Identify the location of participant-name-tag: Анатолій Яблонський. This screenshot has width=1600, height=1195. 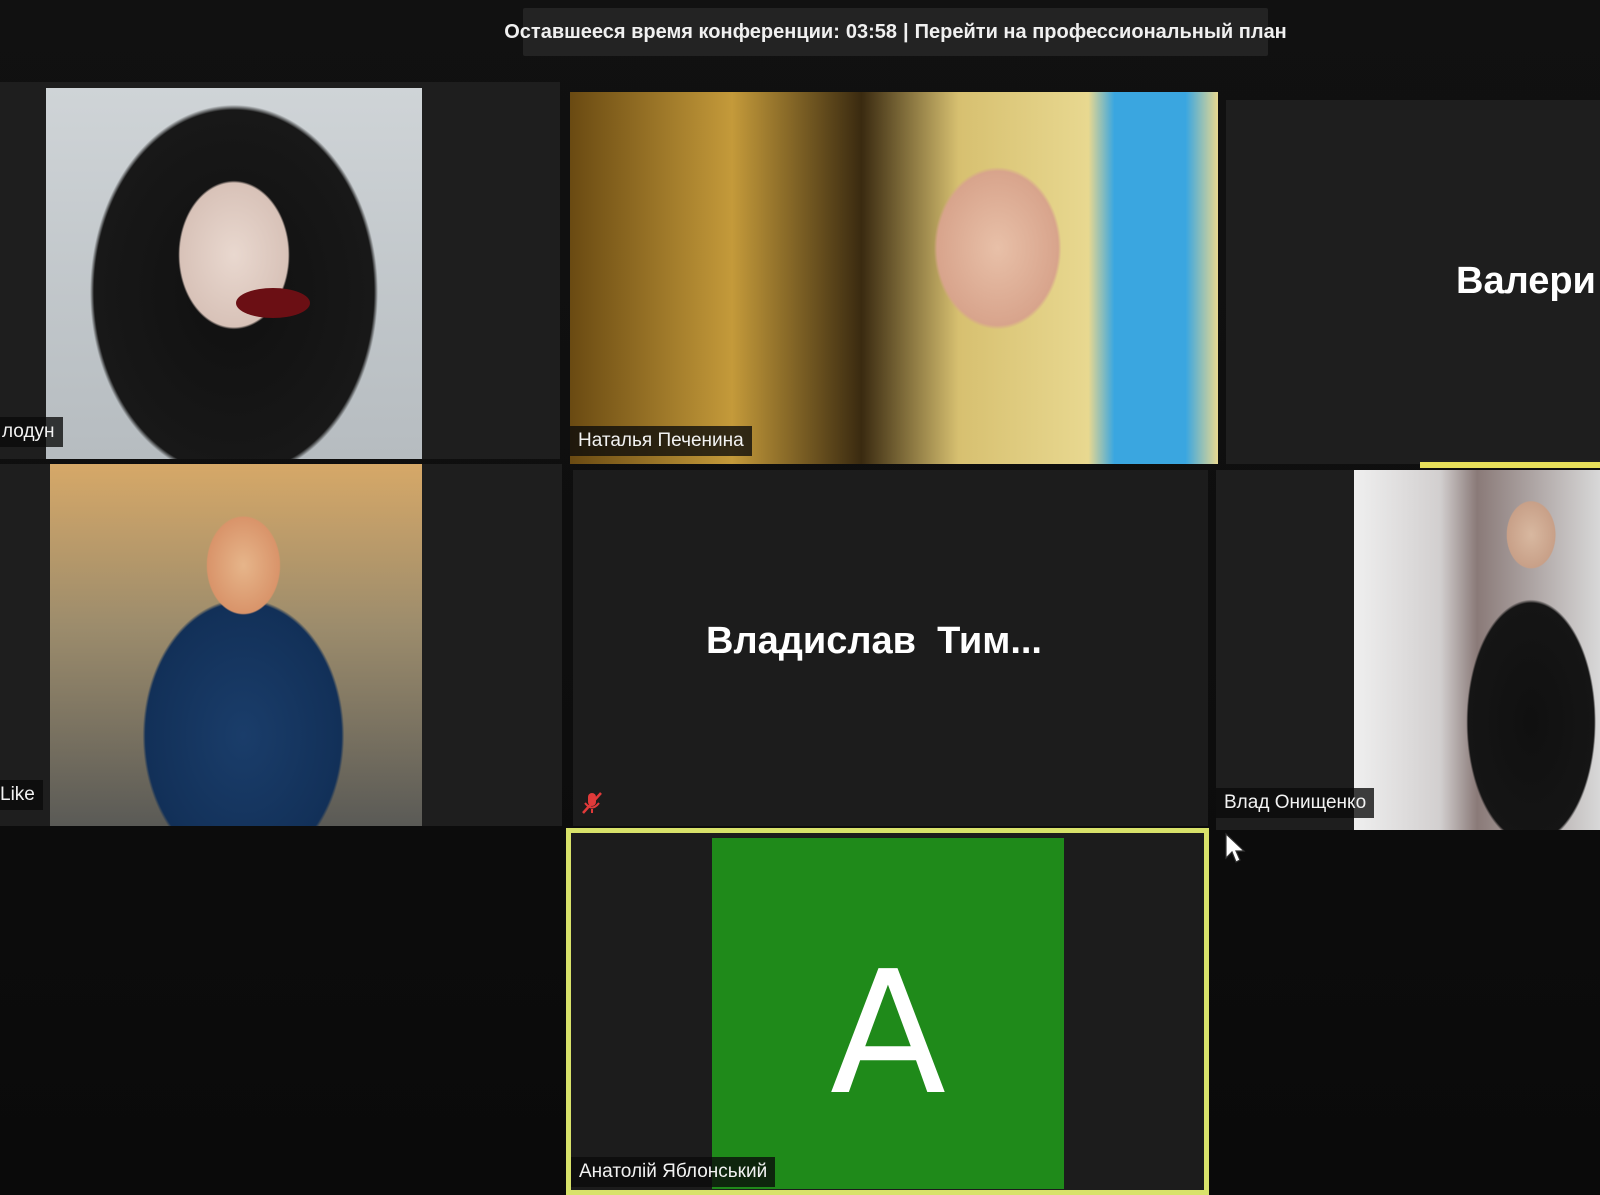
(673, 1172).